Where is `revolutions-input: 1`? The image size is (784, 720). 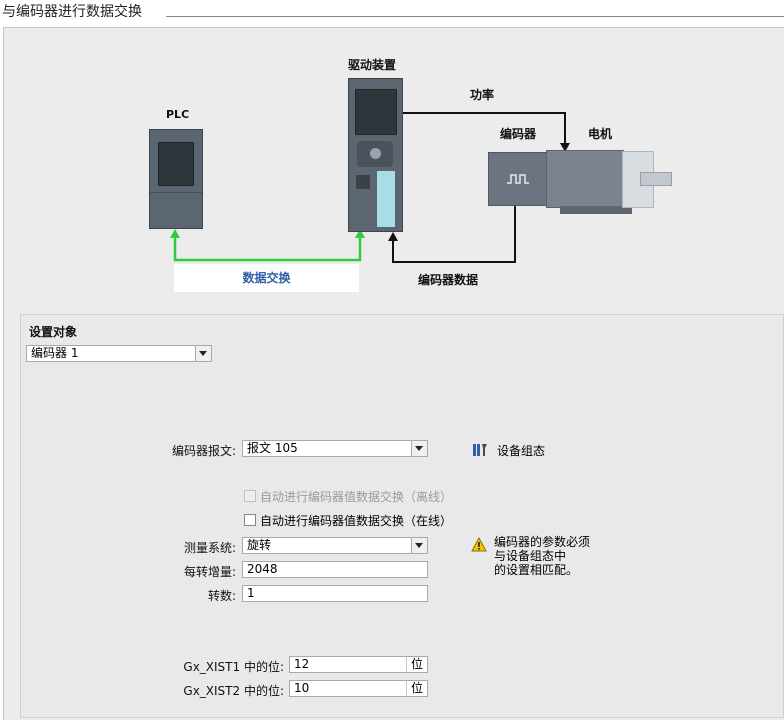 revolutions-input: 1 is located at coordinates (335, 593).